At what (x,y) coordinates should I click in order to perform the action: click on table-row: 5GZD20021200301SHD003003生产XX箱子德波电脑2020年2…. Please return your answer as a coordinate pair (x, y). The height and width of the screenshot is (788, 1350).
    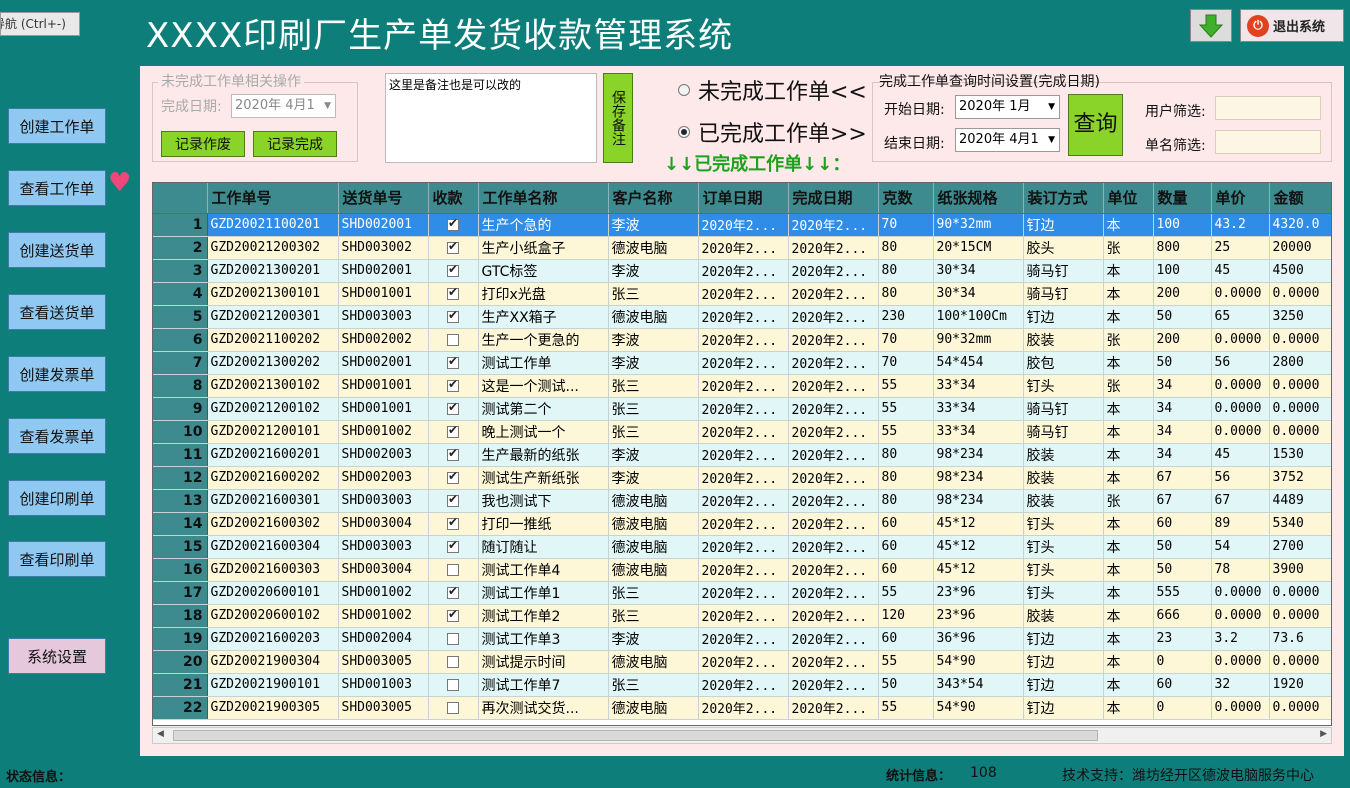
    Looking at the image, I should click on (742, 317).